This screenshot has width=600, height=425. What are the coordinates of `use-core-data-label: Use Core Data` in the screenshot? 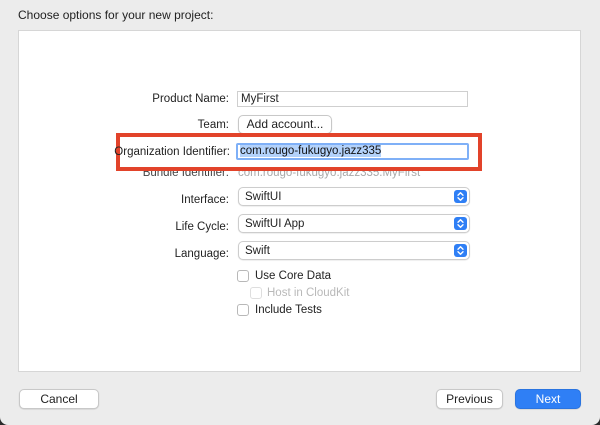 It's located at (293, 276).